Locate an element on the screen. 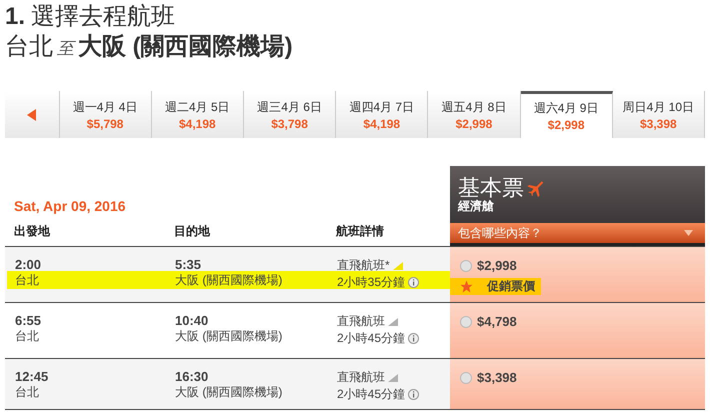 Image resolution: width=710 pixels, height=416 pixels. step-number: 1. is located at coordinates (15, 17).